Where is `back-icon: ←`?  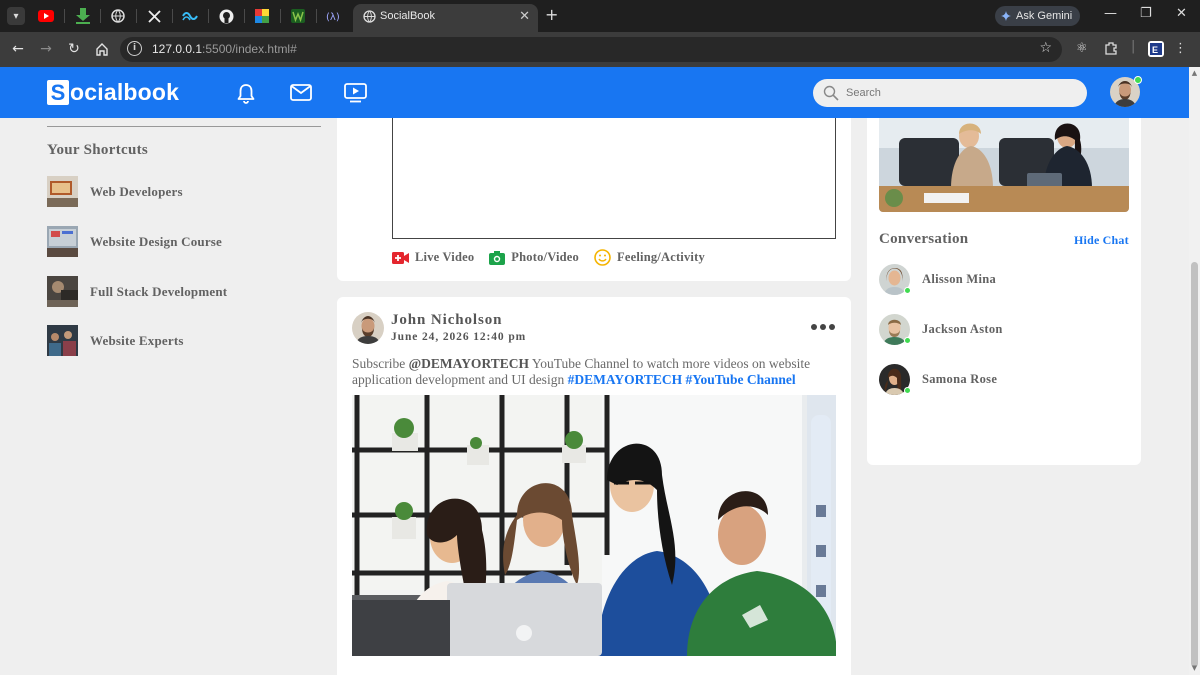
back-icon: ← is located at coordinates (18, 49).